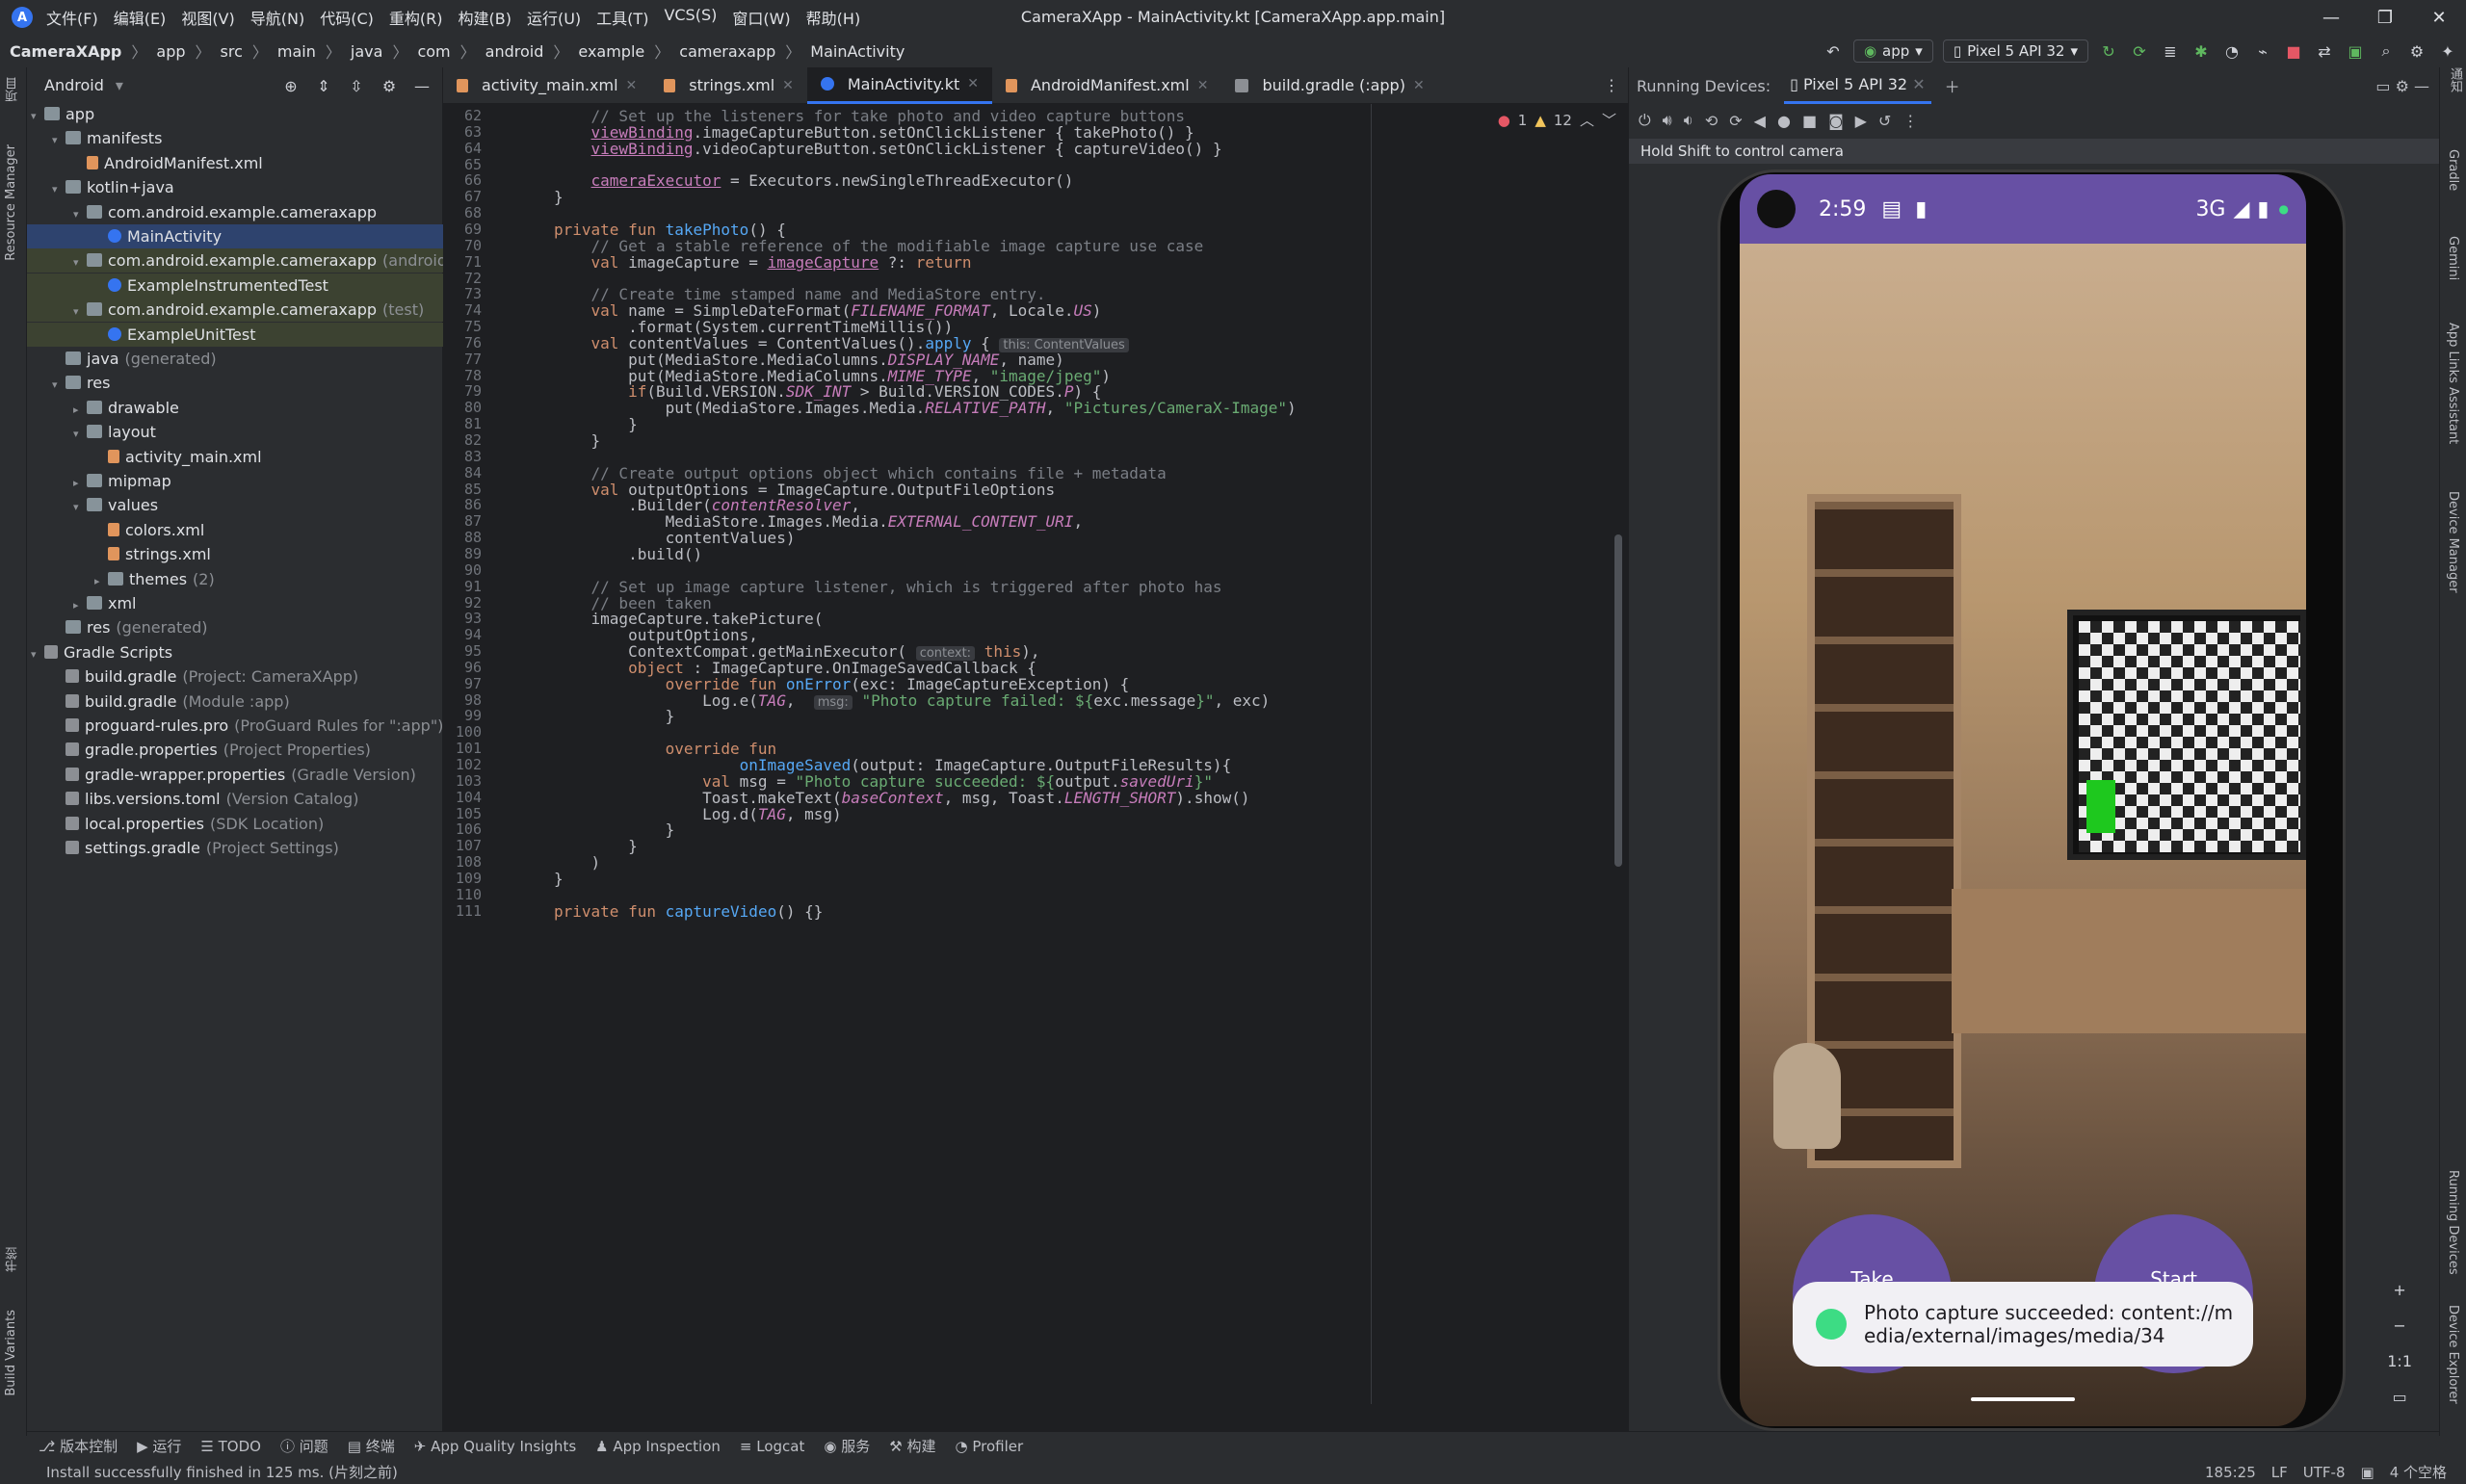 The width and height of the screenshot is (2466, 1484). What do you see at coordinates (235, 383) in the screenshot?
I see `tree-item: ▾ res` at bounding box center [235, 383].